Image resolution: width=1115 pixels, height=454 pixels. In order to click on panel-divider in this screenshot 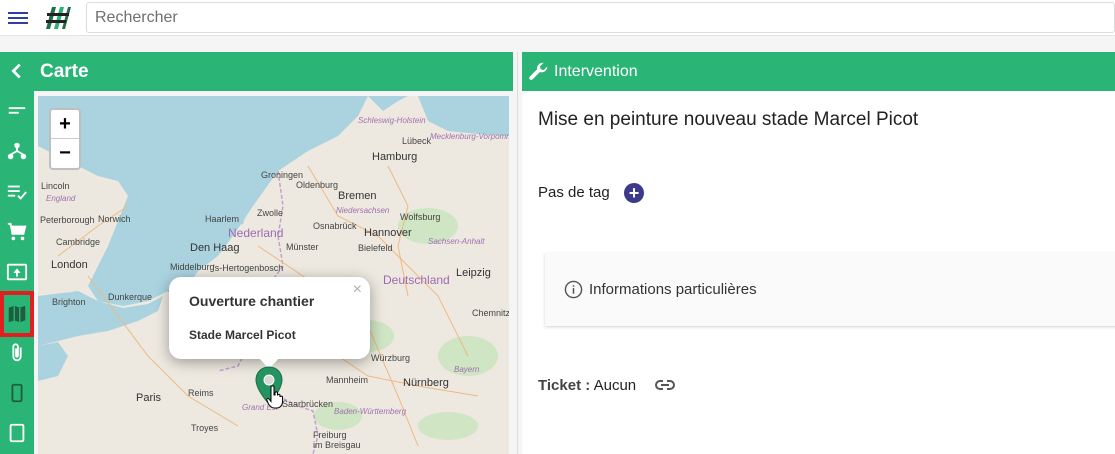, I will do `click(517, 253)`.